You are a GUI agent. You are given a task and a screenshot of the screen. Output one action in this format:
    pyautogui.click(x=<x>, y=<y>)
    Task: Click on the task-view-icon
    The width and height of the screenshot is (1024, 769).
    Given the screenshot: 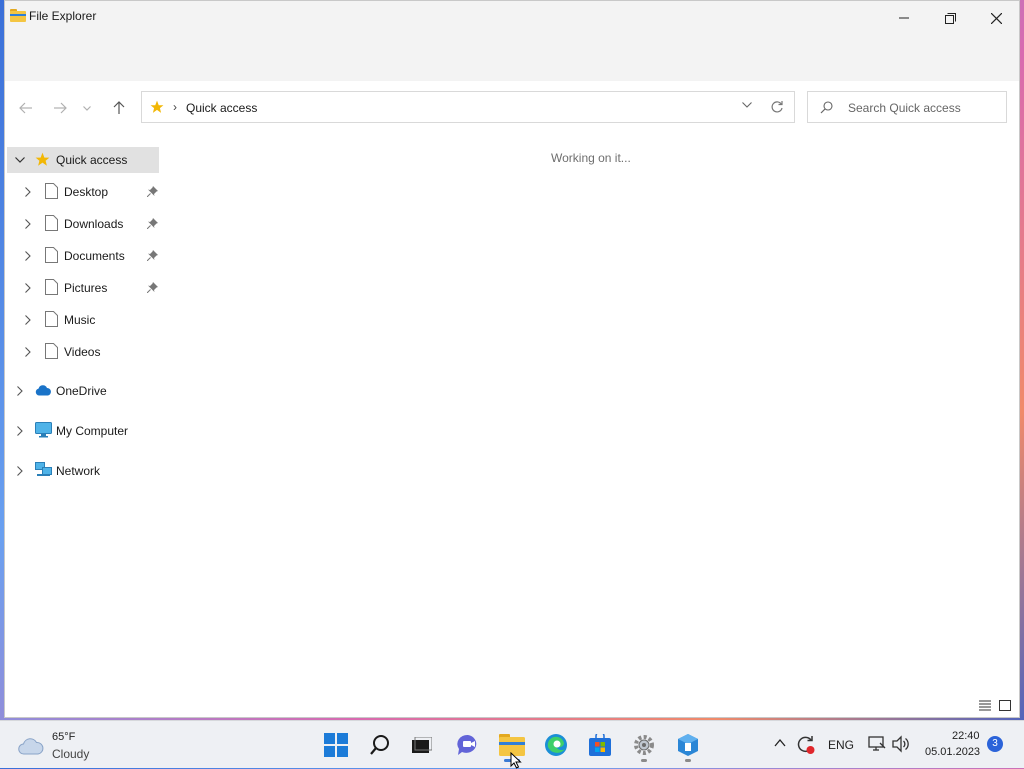 What is the action you would take?
    pyautogui.click(x=422, y=745)
    